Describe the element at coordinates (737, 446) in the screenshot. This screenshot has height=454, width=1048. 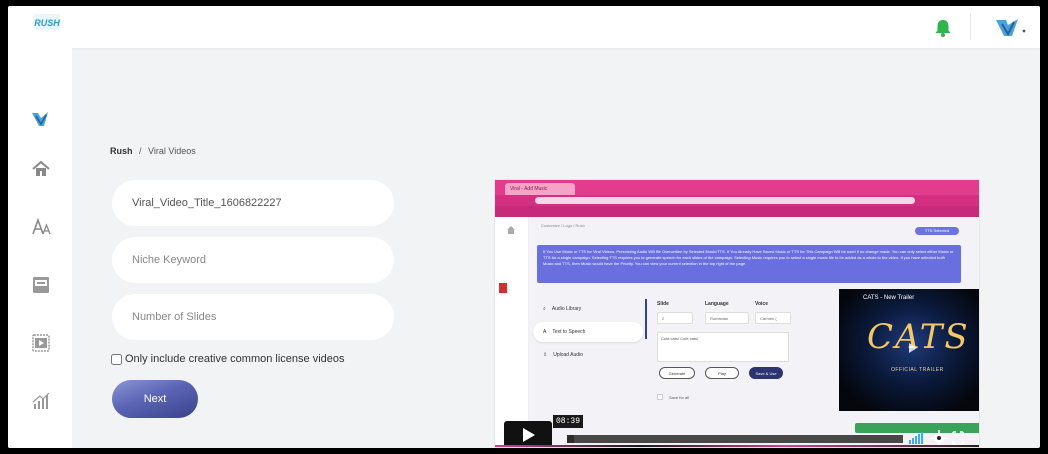
I see `embedded-taskbar-strip` at that location.